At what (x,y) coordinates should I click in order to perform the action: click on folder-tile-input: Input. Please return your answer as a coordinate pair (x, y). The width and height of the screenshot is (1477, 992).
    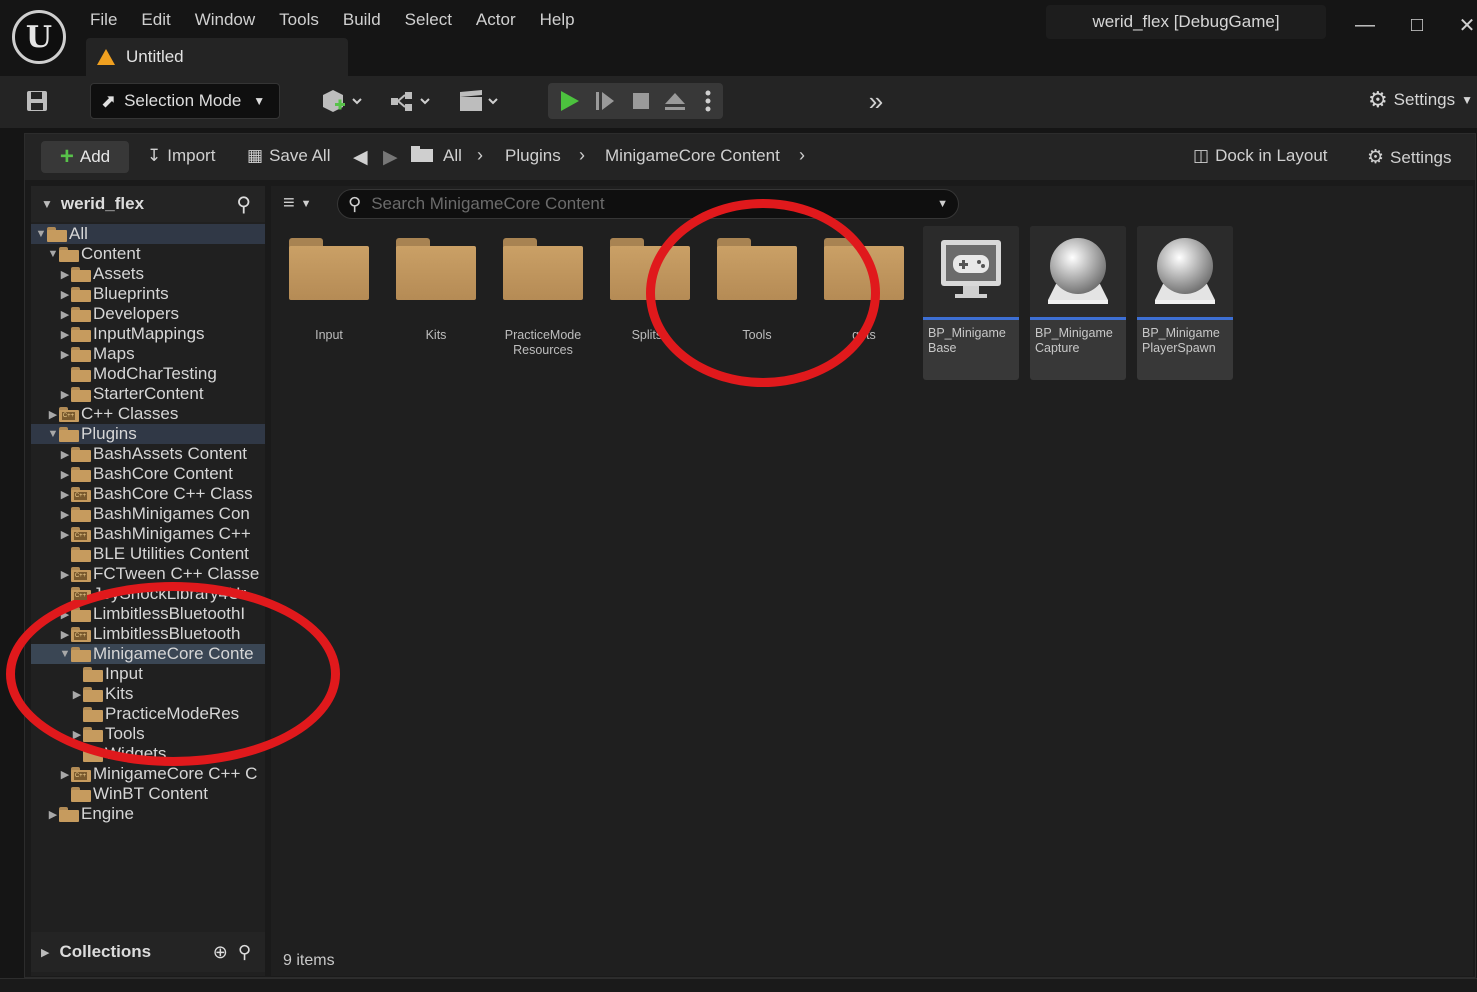
    Looking at the image, I should click on (329, 284).